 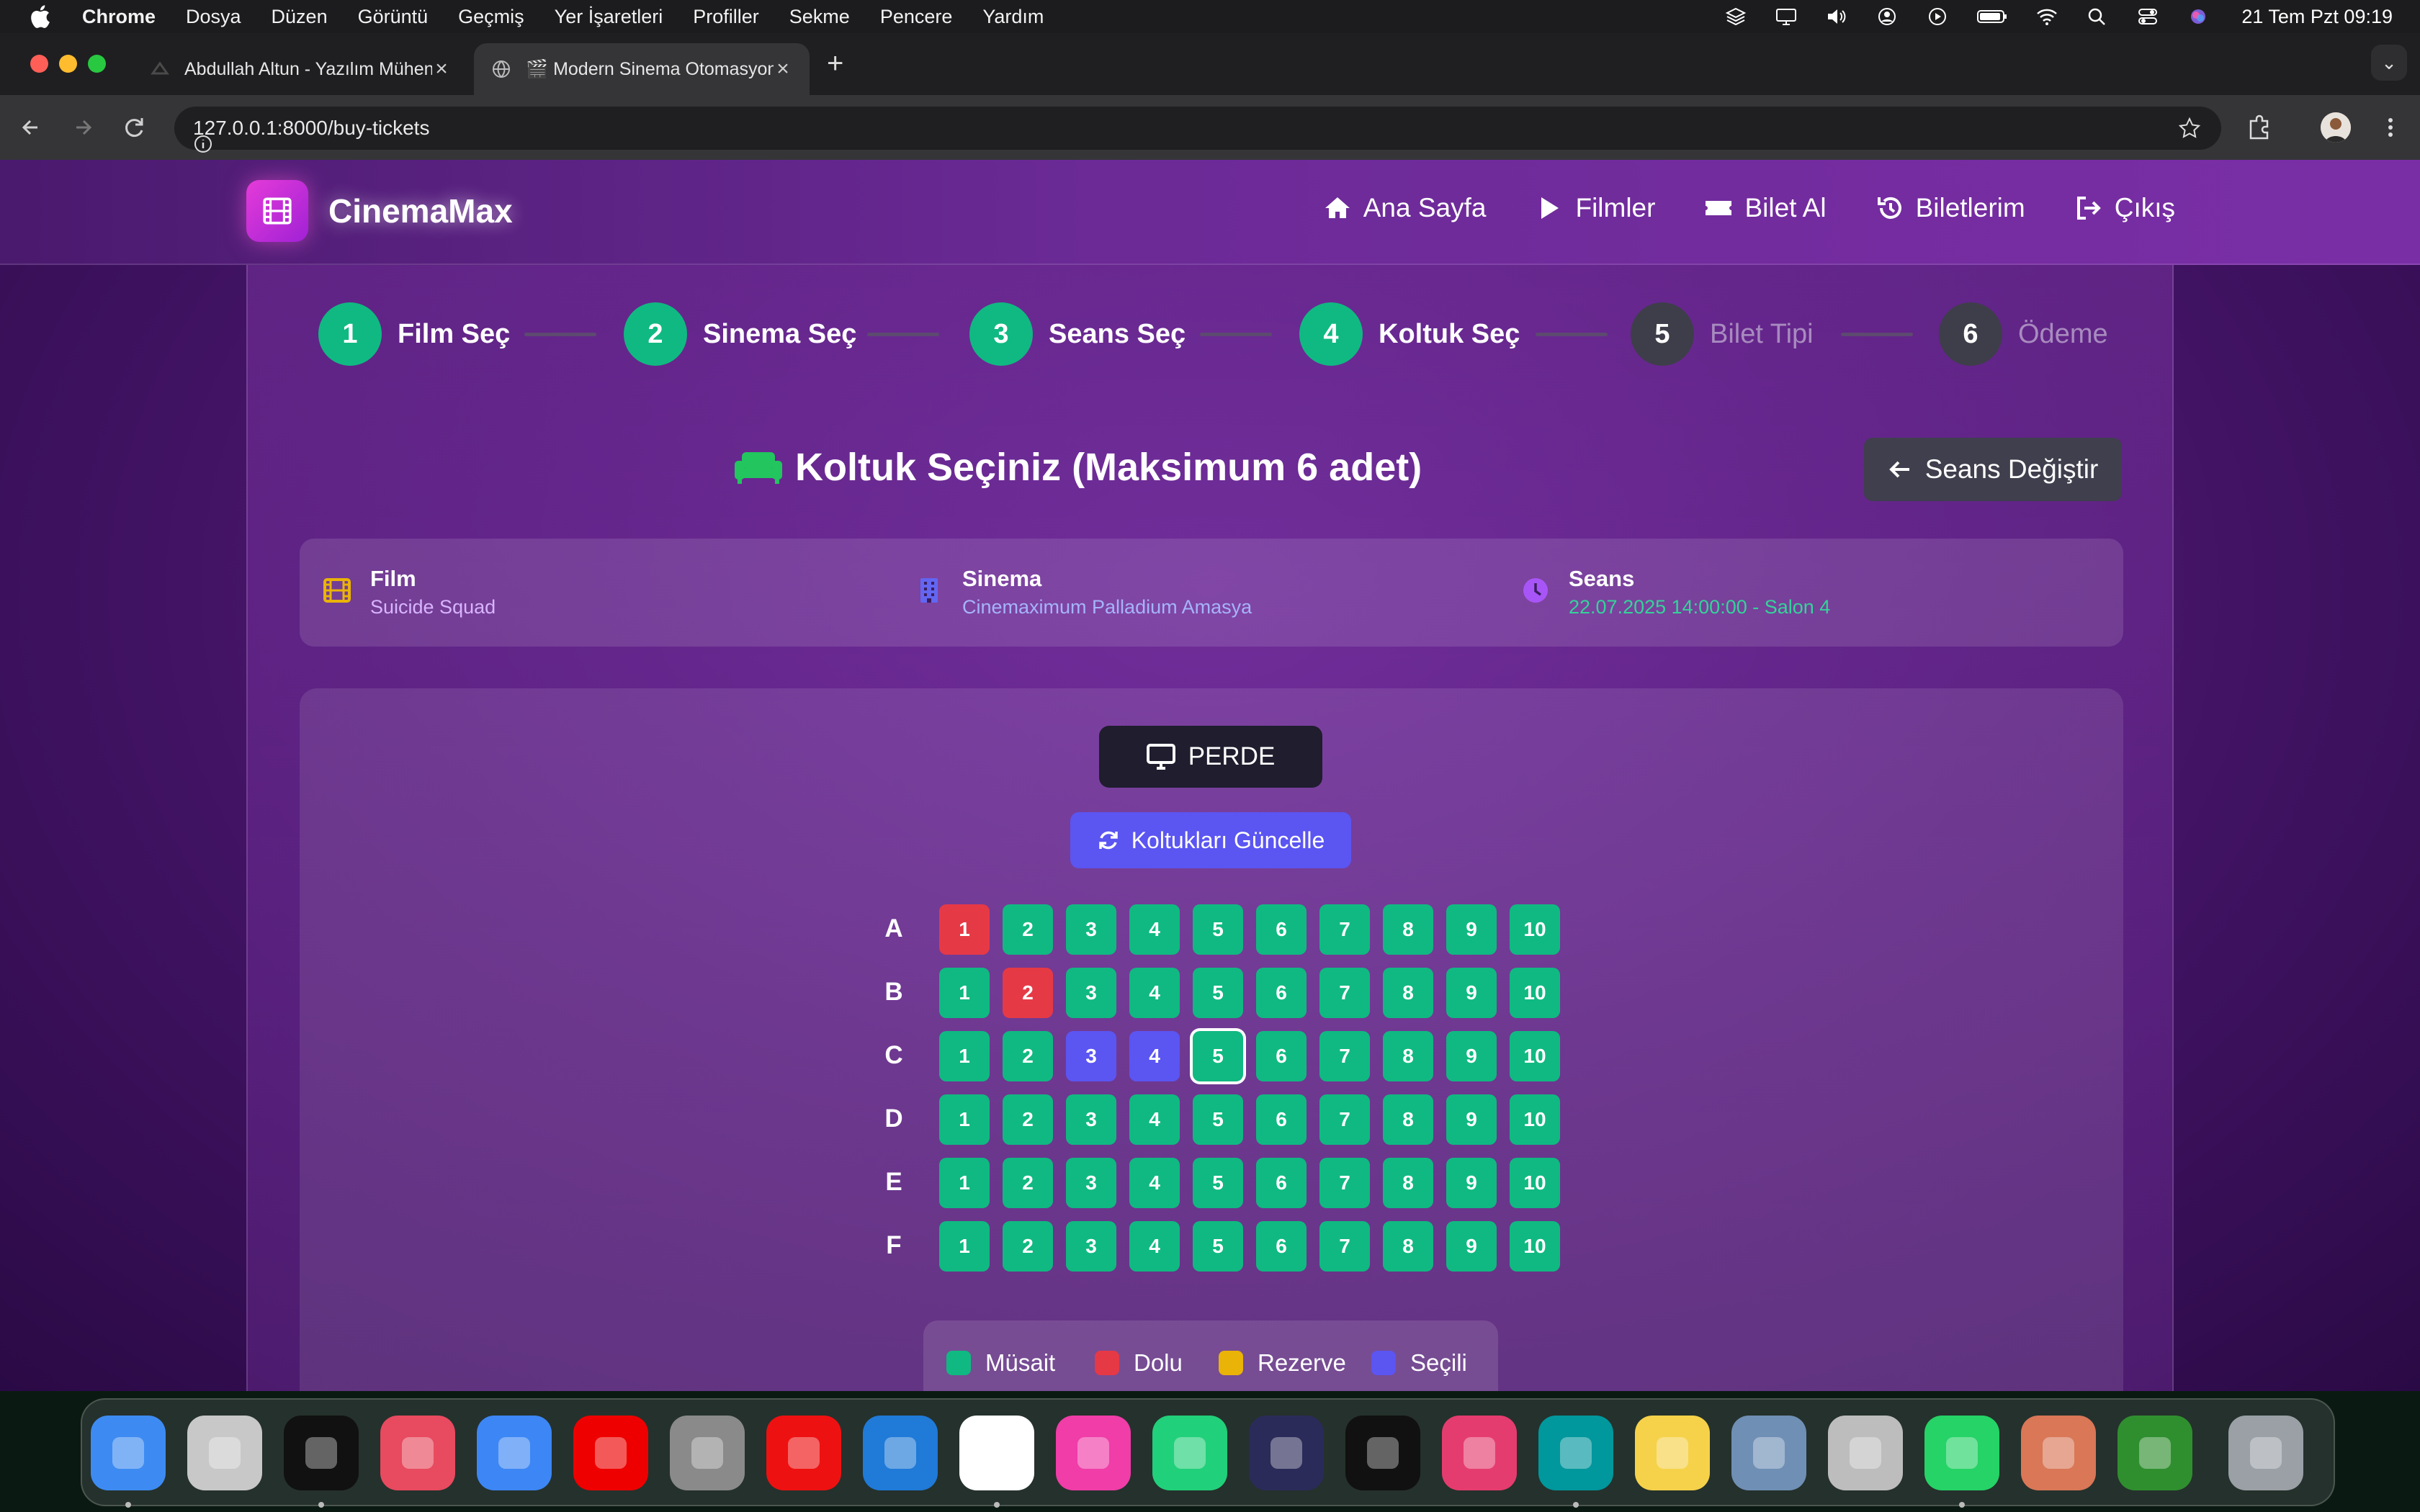 What do you see at coordinates (2198, 16) in the screenshot?
I see `siri-icon` at bounding box center [2198, 16].